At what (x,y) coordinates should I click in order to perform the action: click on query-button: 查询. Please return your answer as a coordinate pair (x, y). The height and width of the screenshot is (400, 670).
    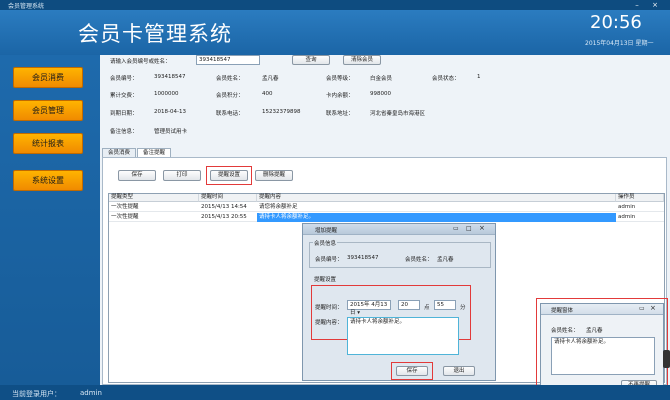
    Looking at the image, I should click on (311, 60).